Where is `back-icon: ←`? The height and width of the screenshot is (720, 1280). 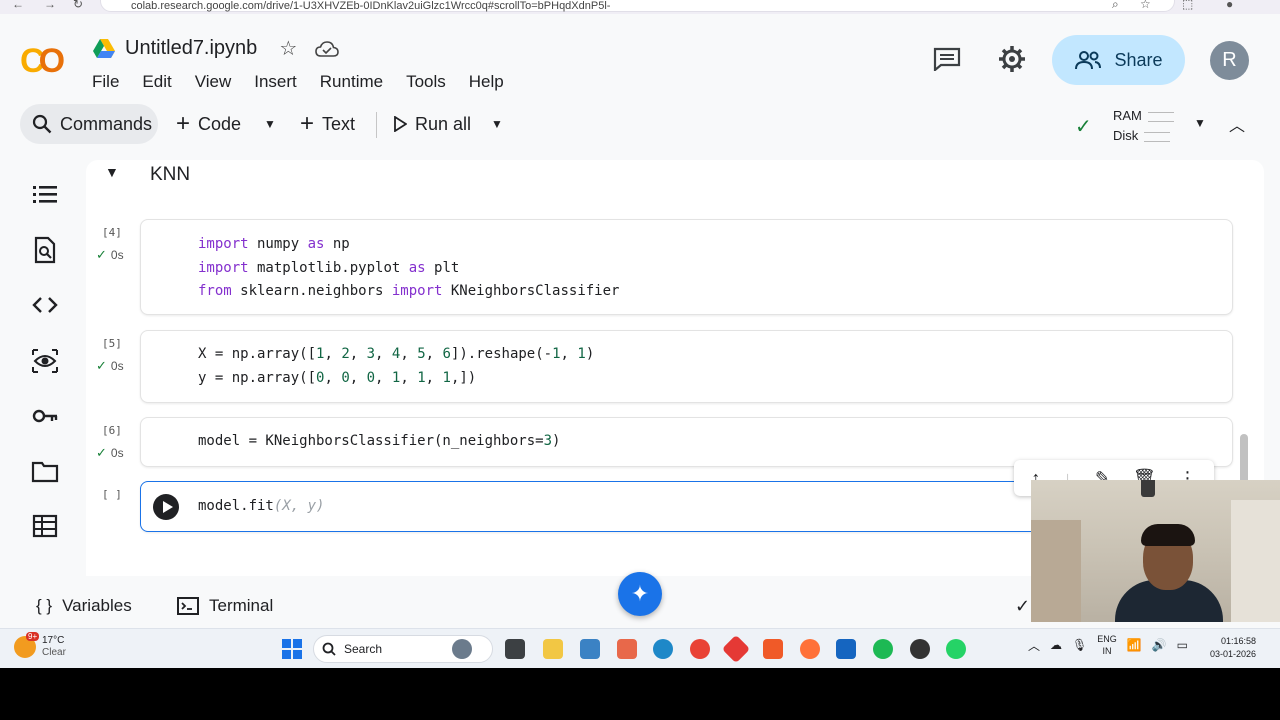 back-icon: ← is located at coordinates (18, 5).